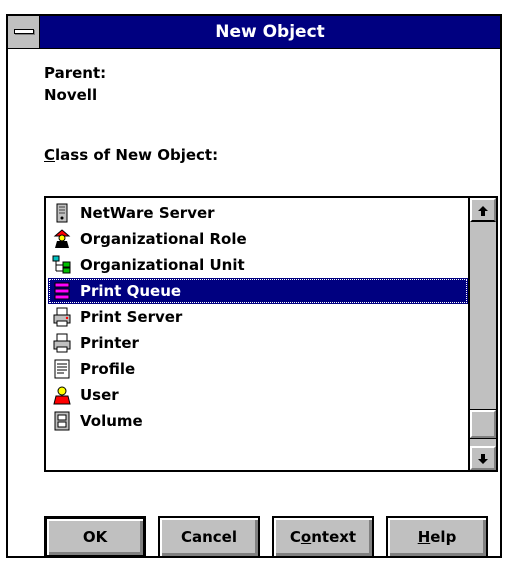  I want to click on class-list-label: Class of New Object:, so click(131, 155).